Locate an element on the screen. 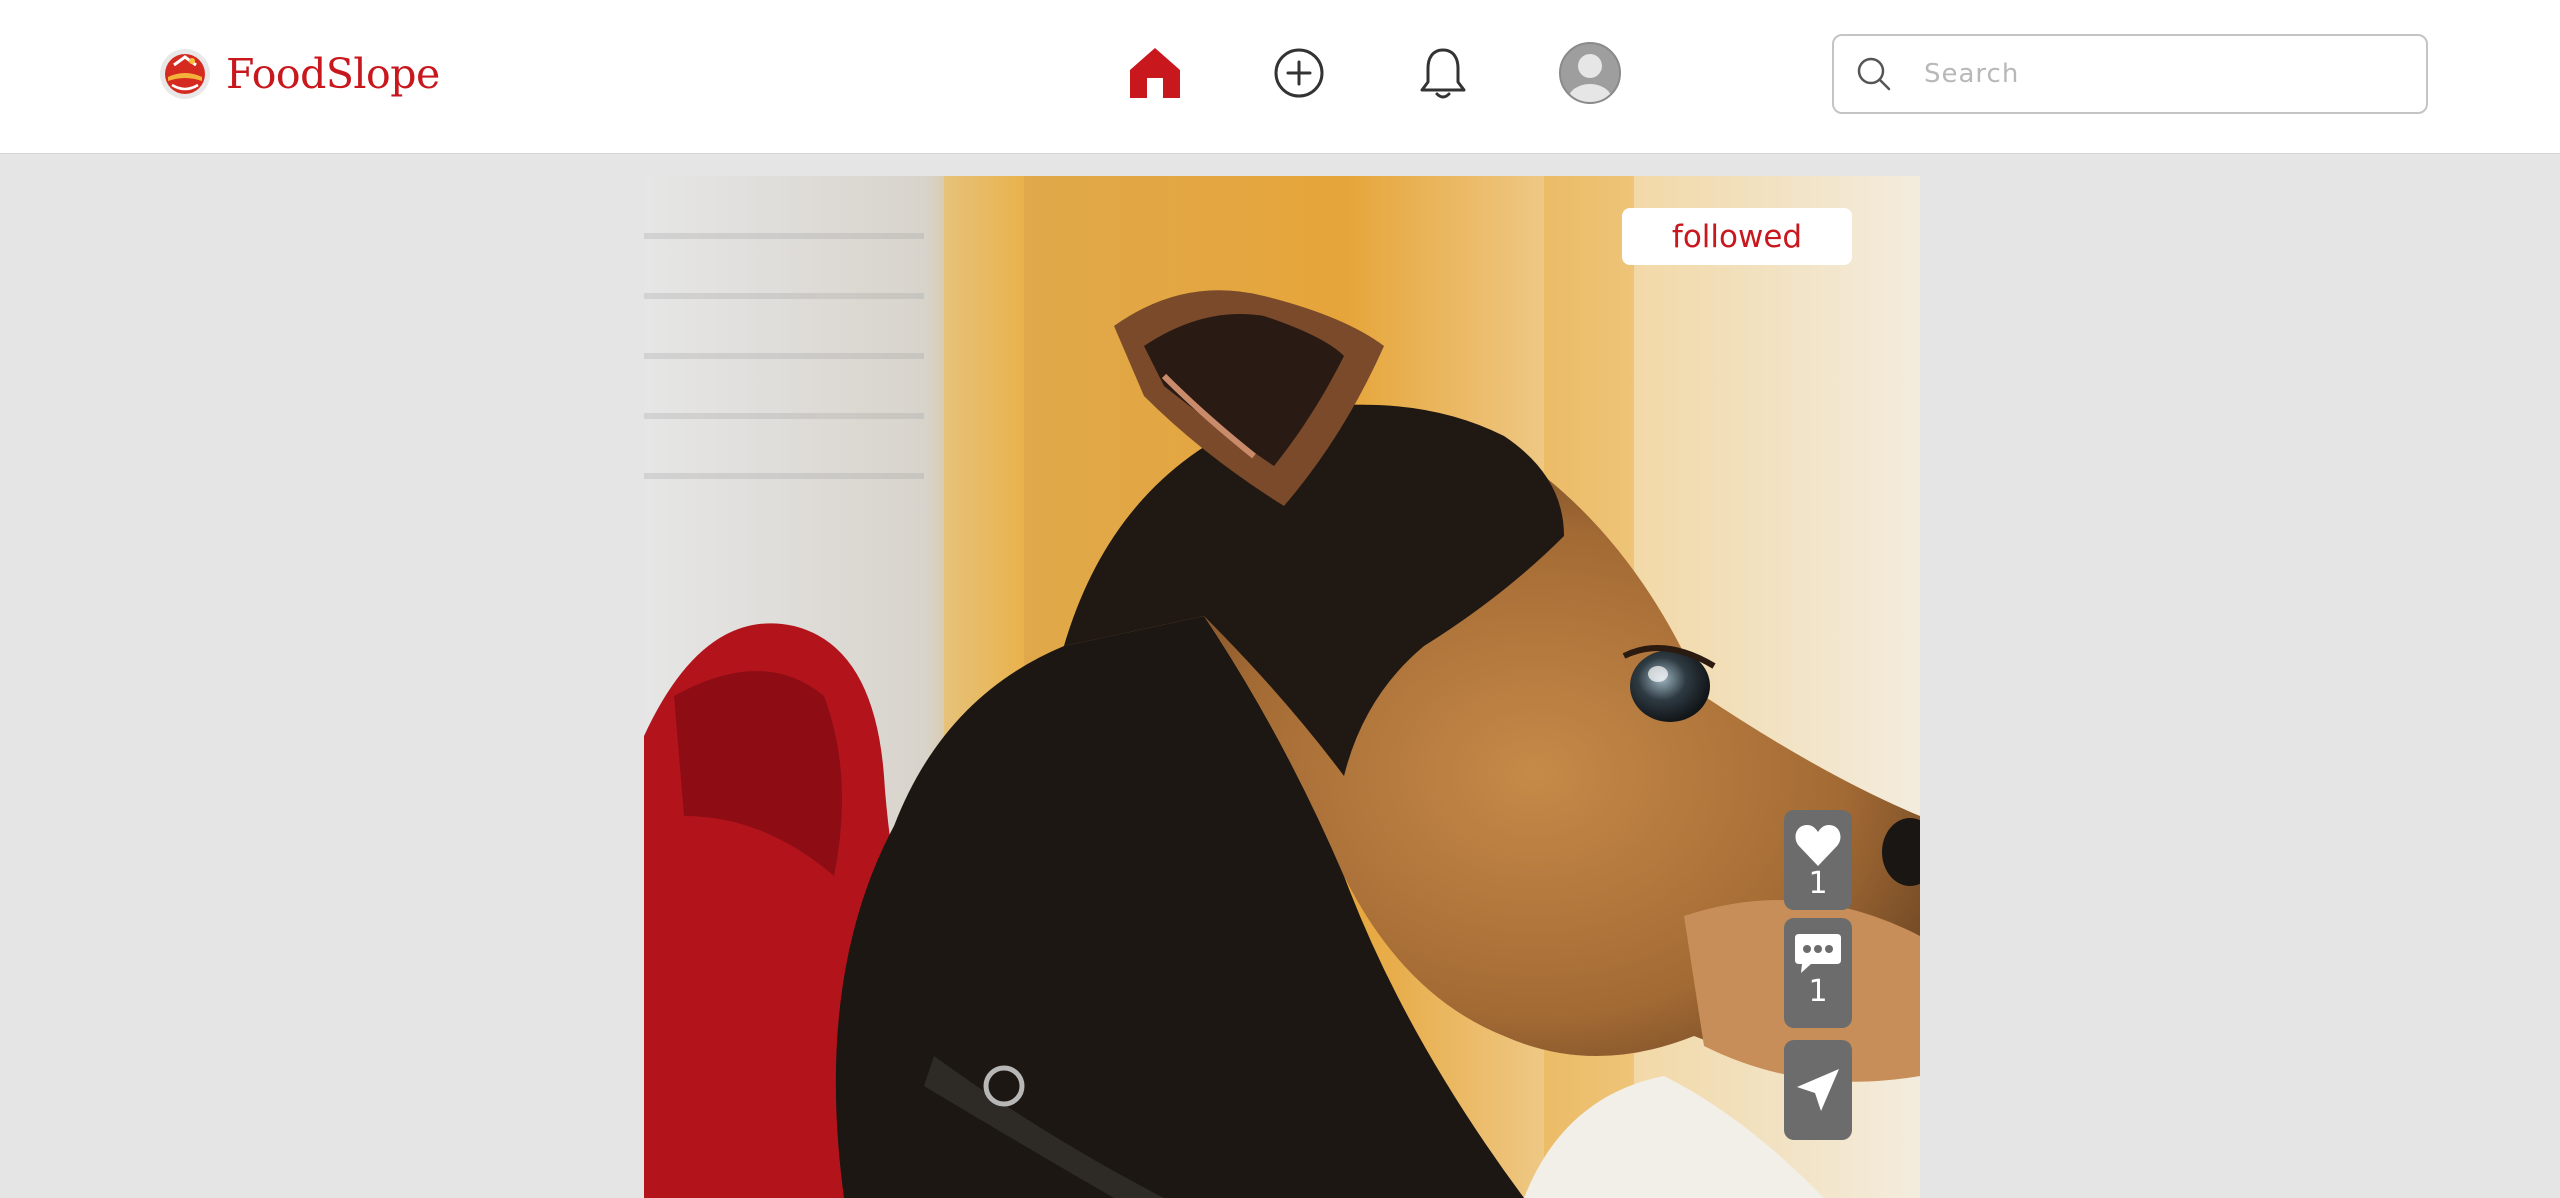  profile-avatar-icon is located at coordinates (1590, 73).